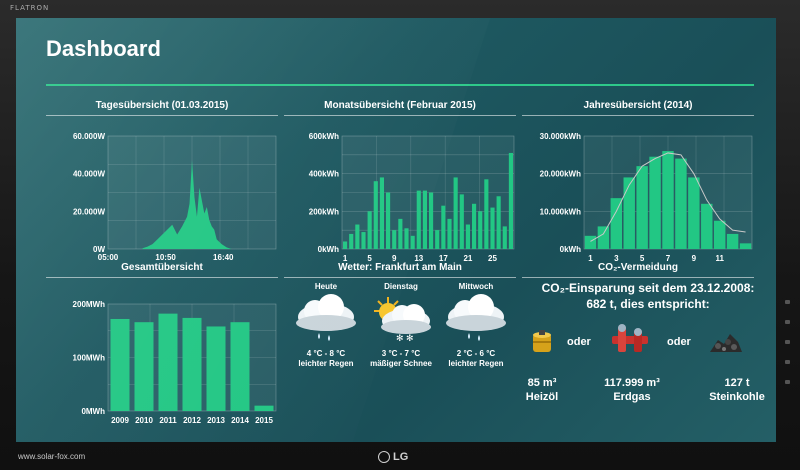 Image resolution: width=800 pixels, height=470 pixels. Describe the element at coordinates (162, 267) in the screenshot. I see `total-chart-title: Gesamtübersicht` at that location.